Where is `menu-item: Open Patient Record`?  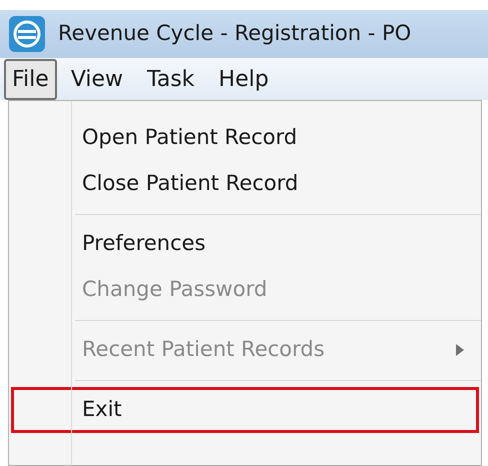
menu-item: Open Patient Record is located at coordinates (245, 138).